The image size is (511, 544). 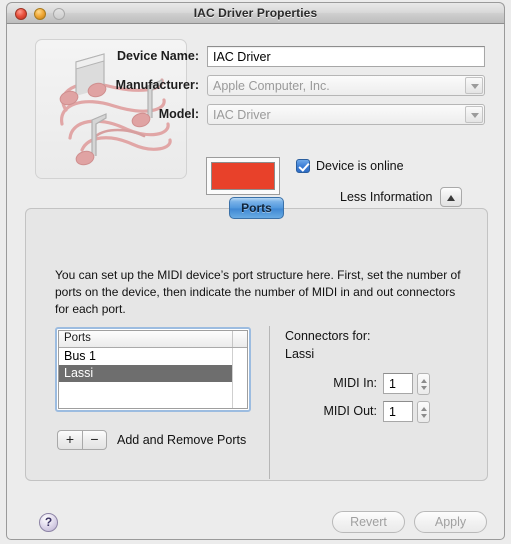 I want to click on device-color-swatch, so click(x=243, y=176).